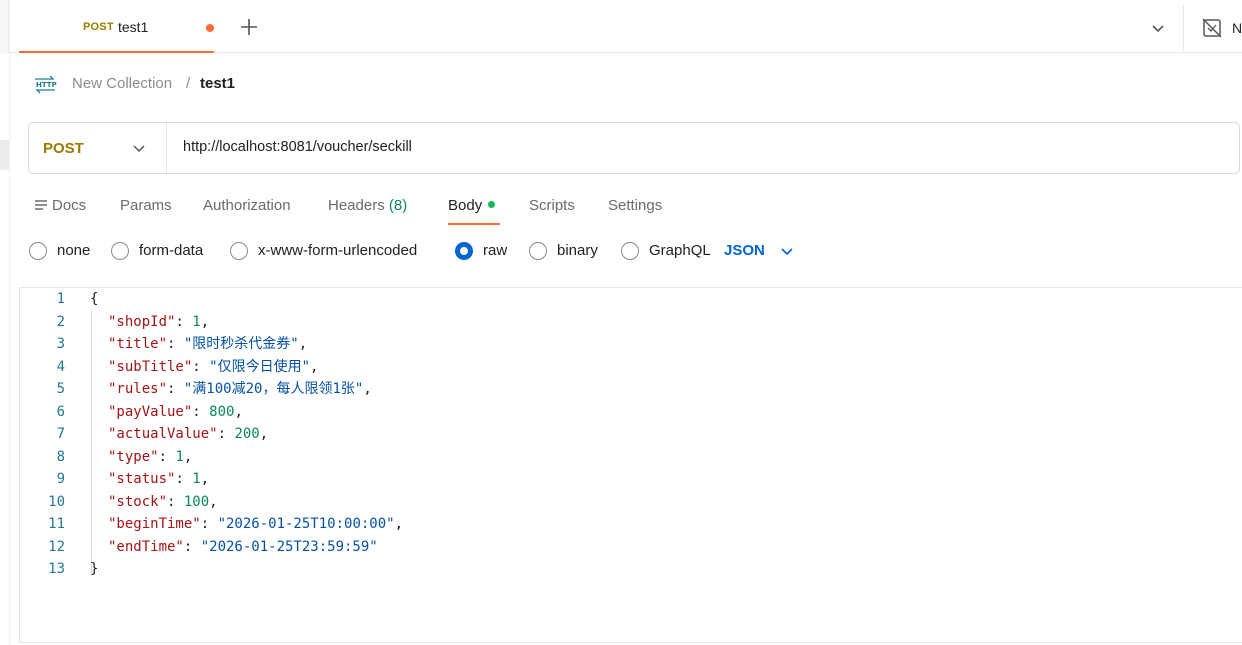 The width and height of the screenshot is (1242, 645). Describe the element at coordinates (620, 479) in the screenshot. I see `code-line: 9 "status": 1,` at that location.